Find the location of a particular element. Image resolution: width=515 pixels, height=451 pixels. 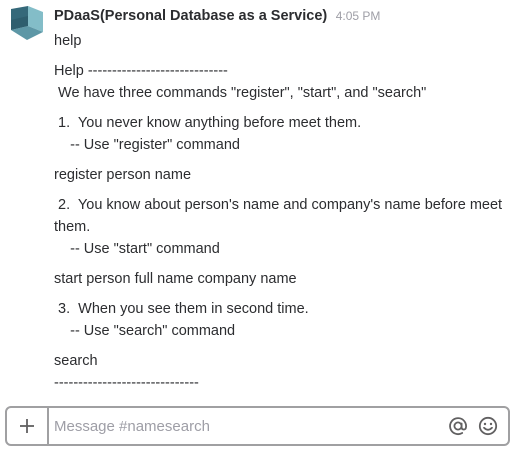

start-usage: start person full name company name is located at coordinates (175, 279).